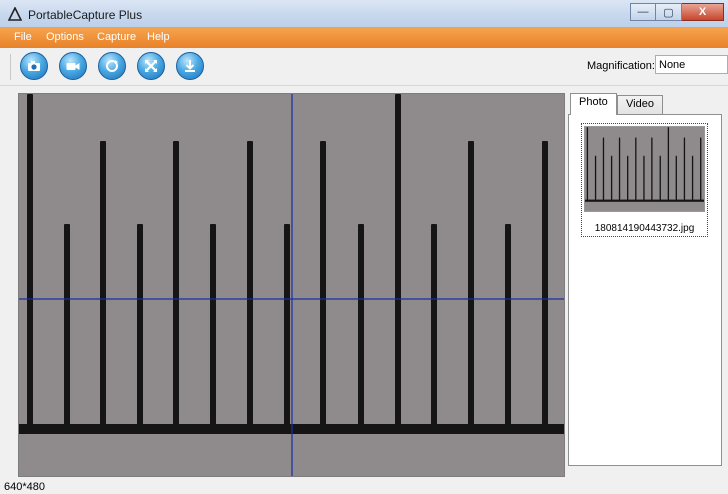  I want to click on status-bar: 640*480, so click(364, 486).